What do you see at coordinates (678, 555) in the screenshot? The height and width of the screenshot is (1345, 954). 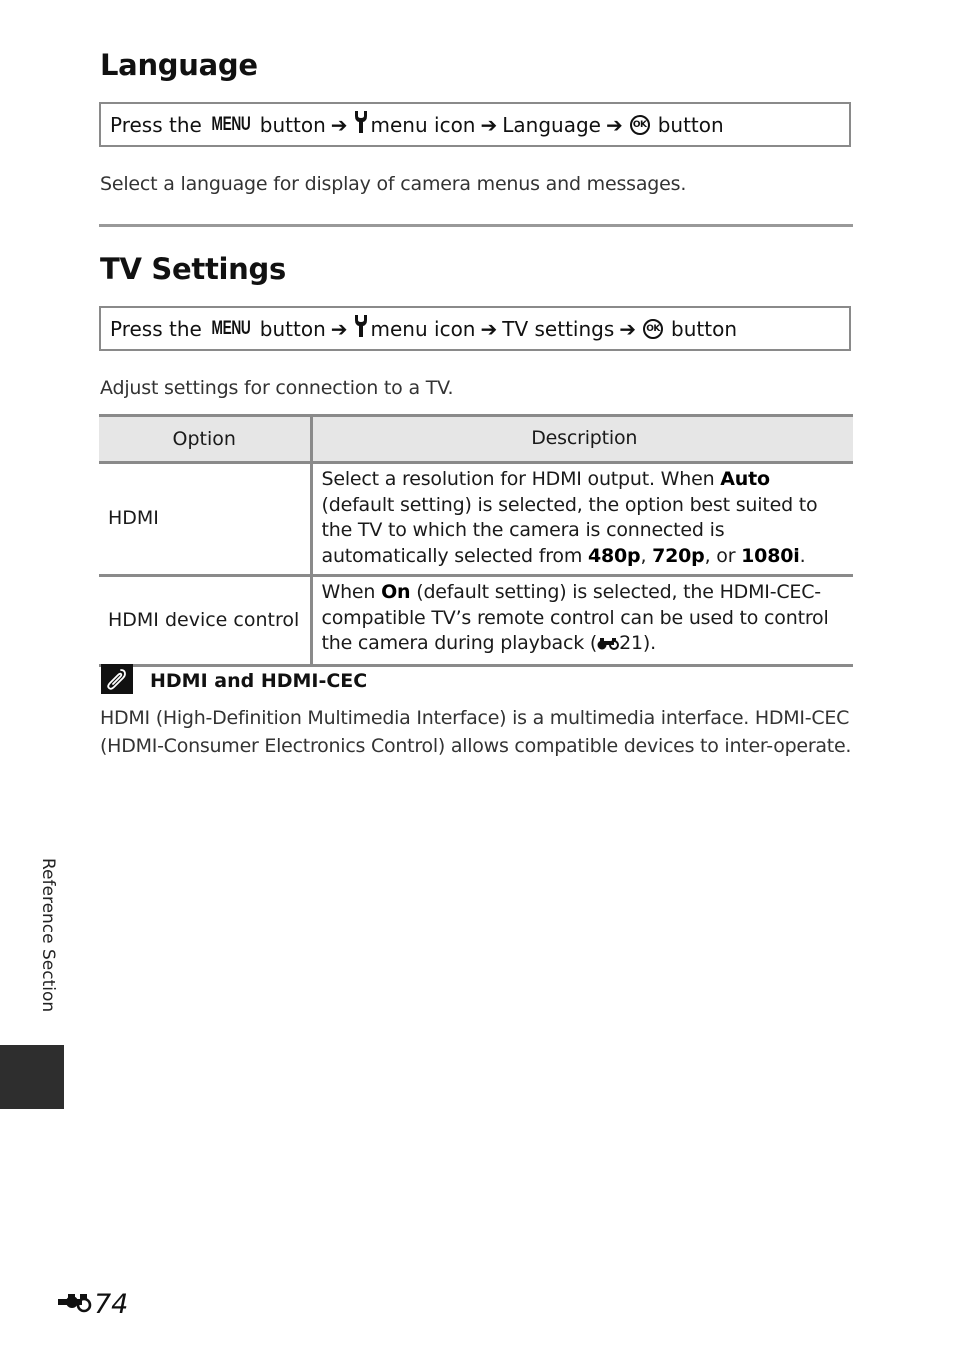 I see `desc-bold-value: 720p` at bounding box center [678, 555].